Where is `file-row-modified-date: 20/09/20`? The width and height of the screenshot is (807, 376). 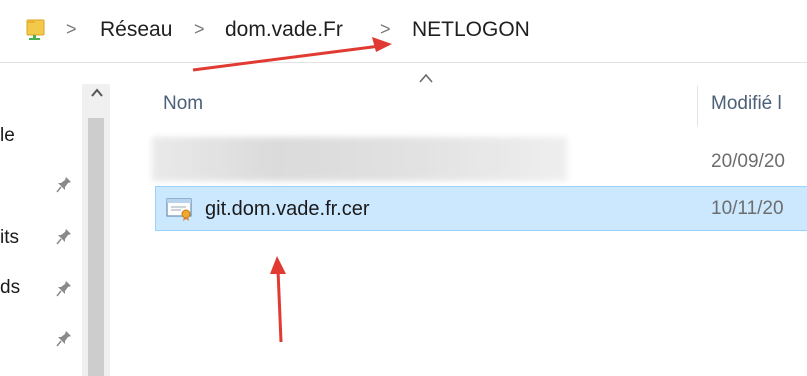 file-row-modified-date: 20/09/20 is located at coordinates (748, 161).